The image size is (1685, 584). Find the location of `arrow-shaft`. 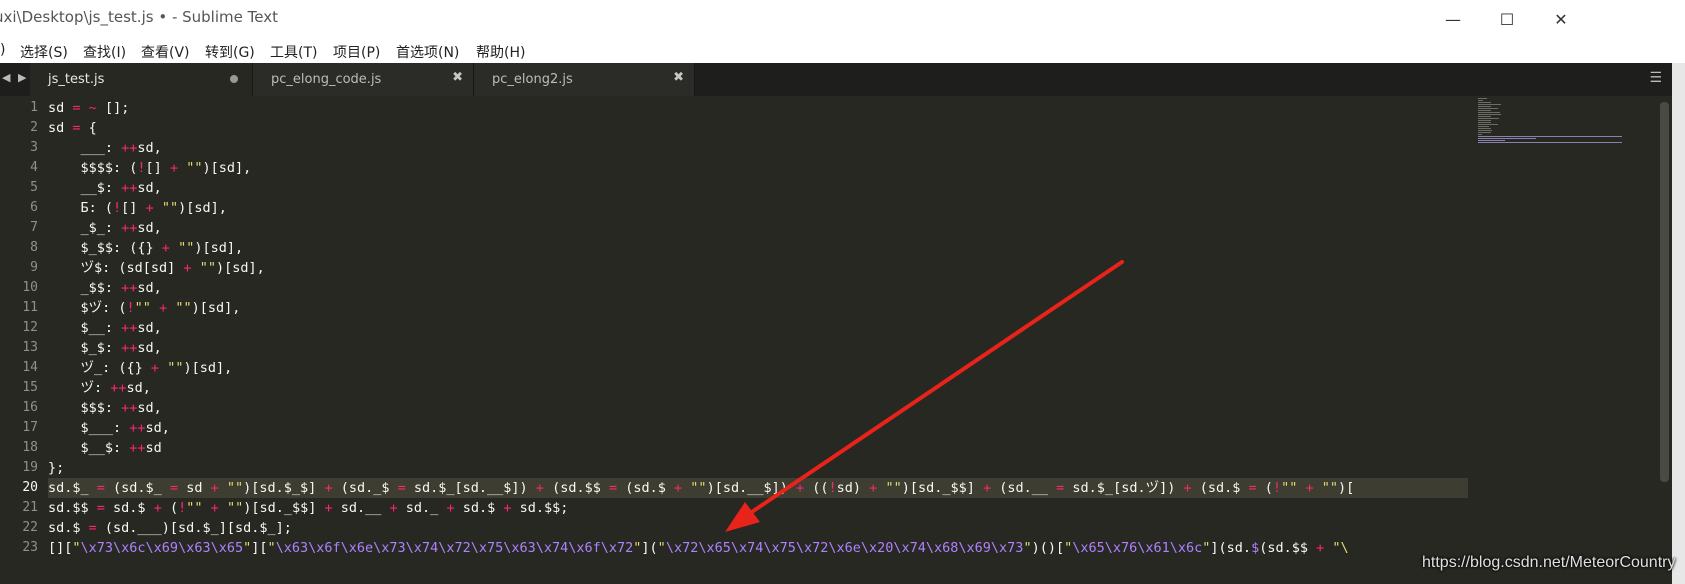

arrow-shaft is located at coordinates (931, 391).